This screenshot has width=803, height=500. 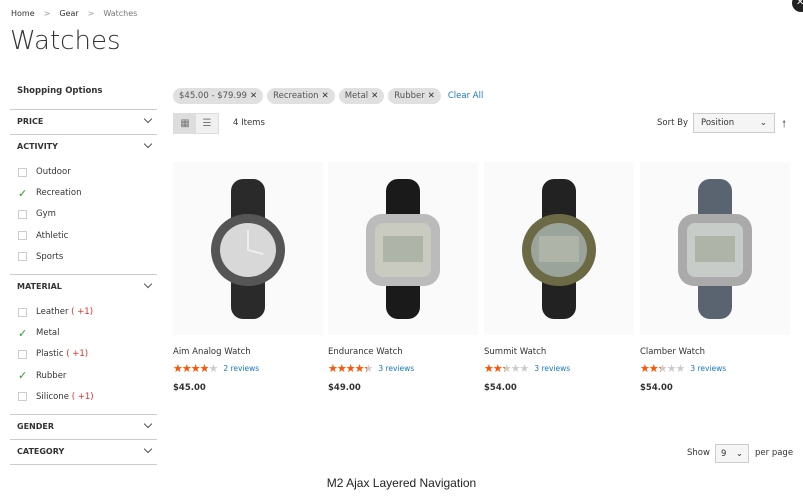 What do you see at coordinates (46, 214) in the screenshot?
I see `option-label: Gym` at bounding box center [46, 214].